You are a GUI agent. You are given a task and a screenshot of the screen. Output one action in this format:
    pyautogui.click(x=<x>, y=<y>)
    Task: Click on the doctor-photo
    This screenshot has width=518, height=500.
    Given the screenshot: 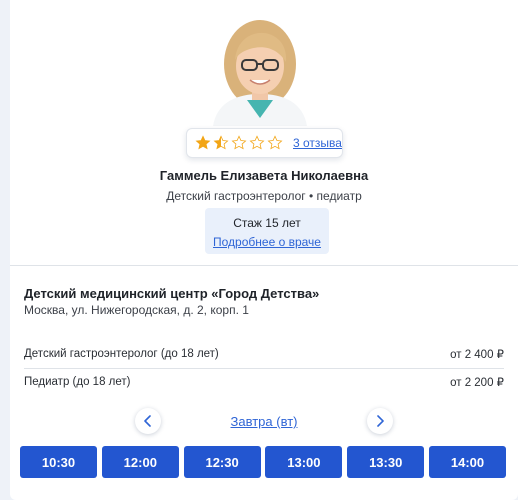 What is the action you would take?
    pyautogui.click(x=260, y=70)
    